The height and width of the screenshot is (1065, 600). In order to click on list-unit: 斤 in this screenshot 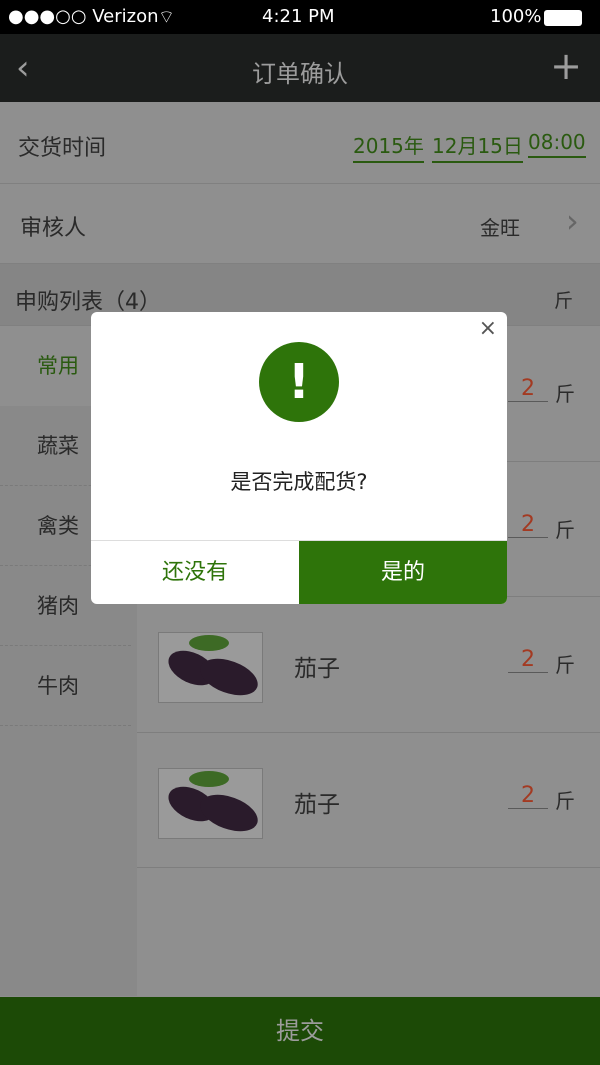, I will do `click(564, 301)`.